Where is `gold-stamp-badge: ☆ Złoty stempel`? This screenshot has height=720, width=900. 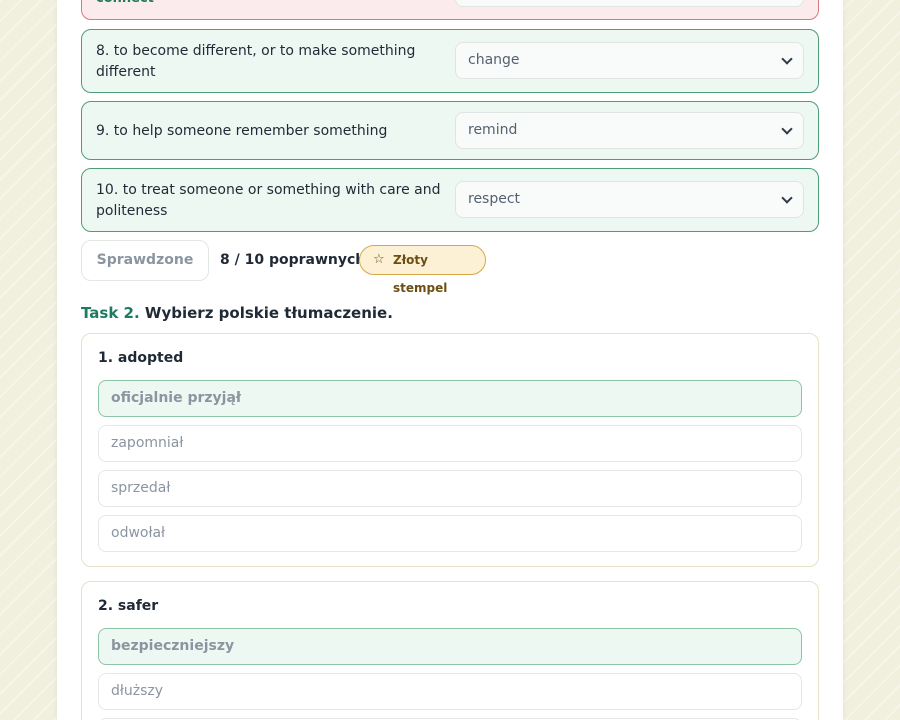 gold-stamp-badge: ☆ Złoty stempel is located at coordinates (422, 270).